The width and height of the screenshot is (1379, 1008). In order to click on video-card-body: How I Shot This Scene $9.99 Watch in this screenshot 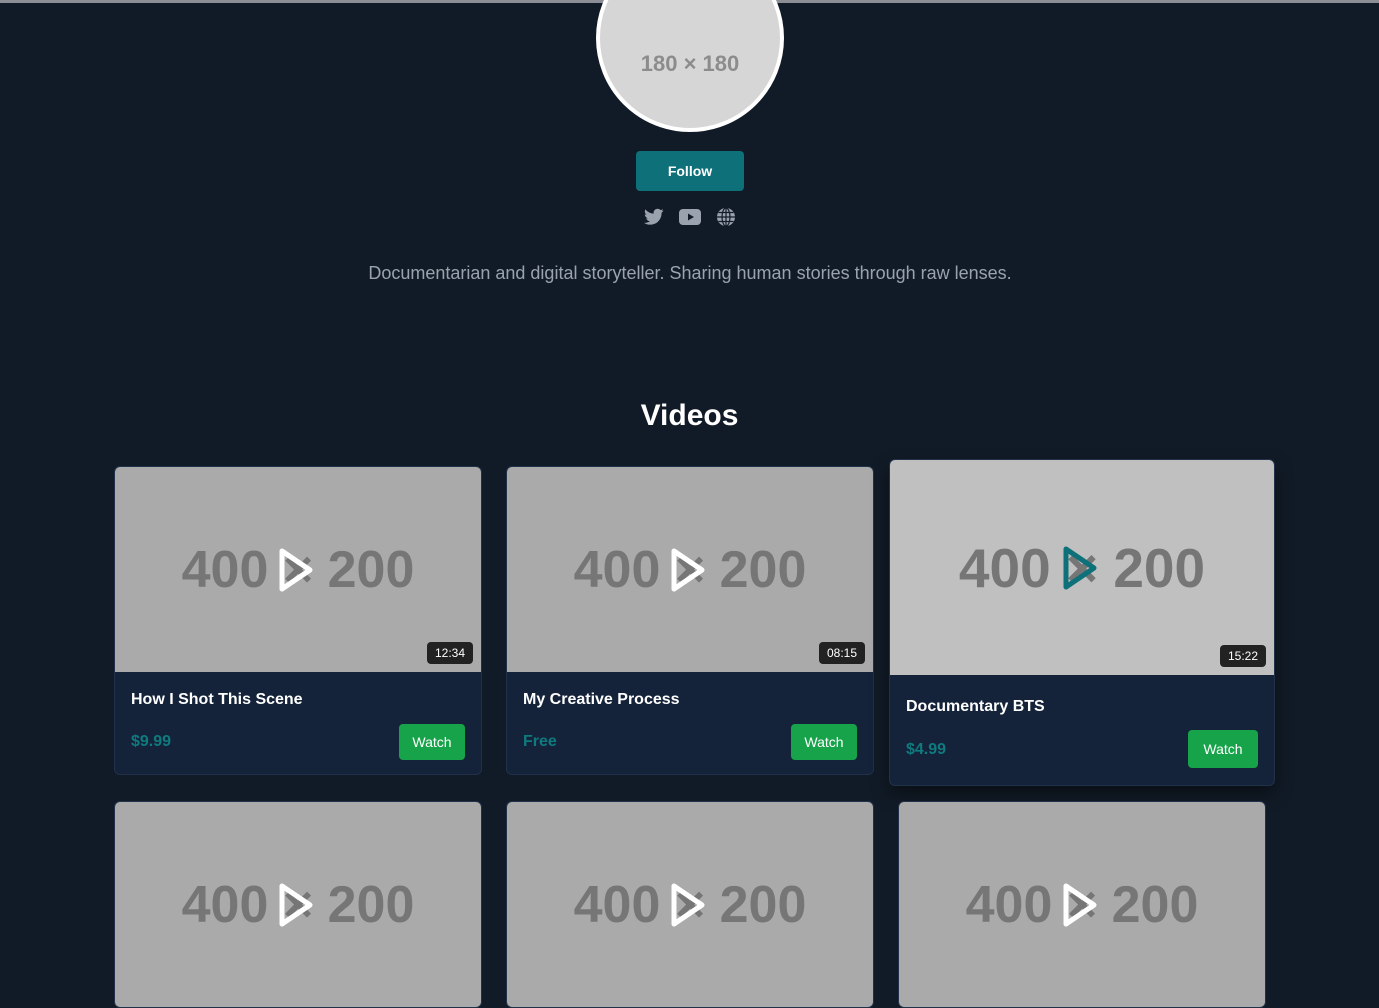, I will do `click(298, 723)`.